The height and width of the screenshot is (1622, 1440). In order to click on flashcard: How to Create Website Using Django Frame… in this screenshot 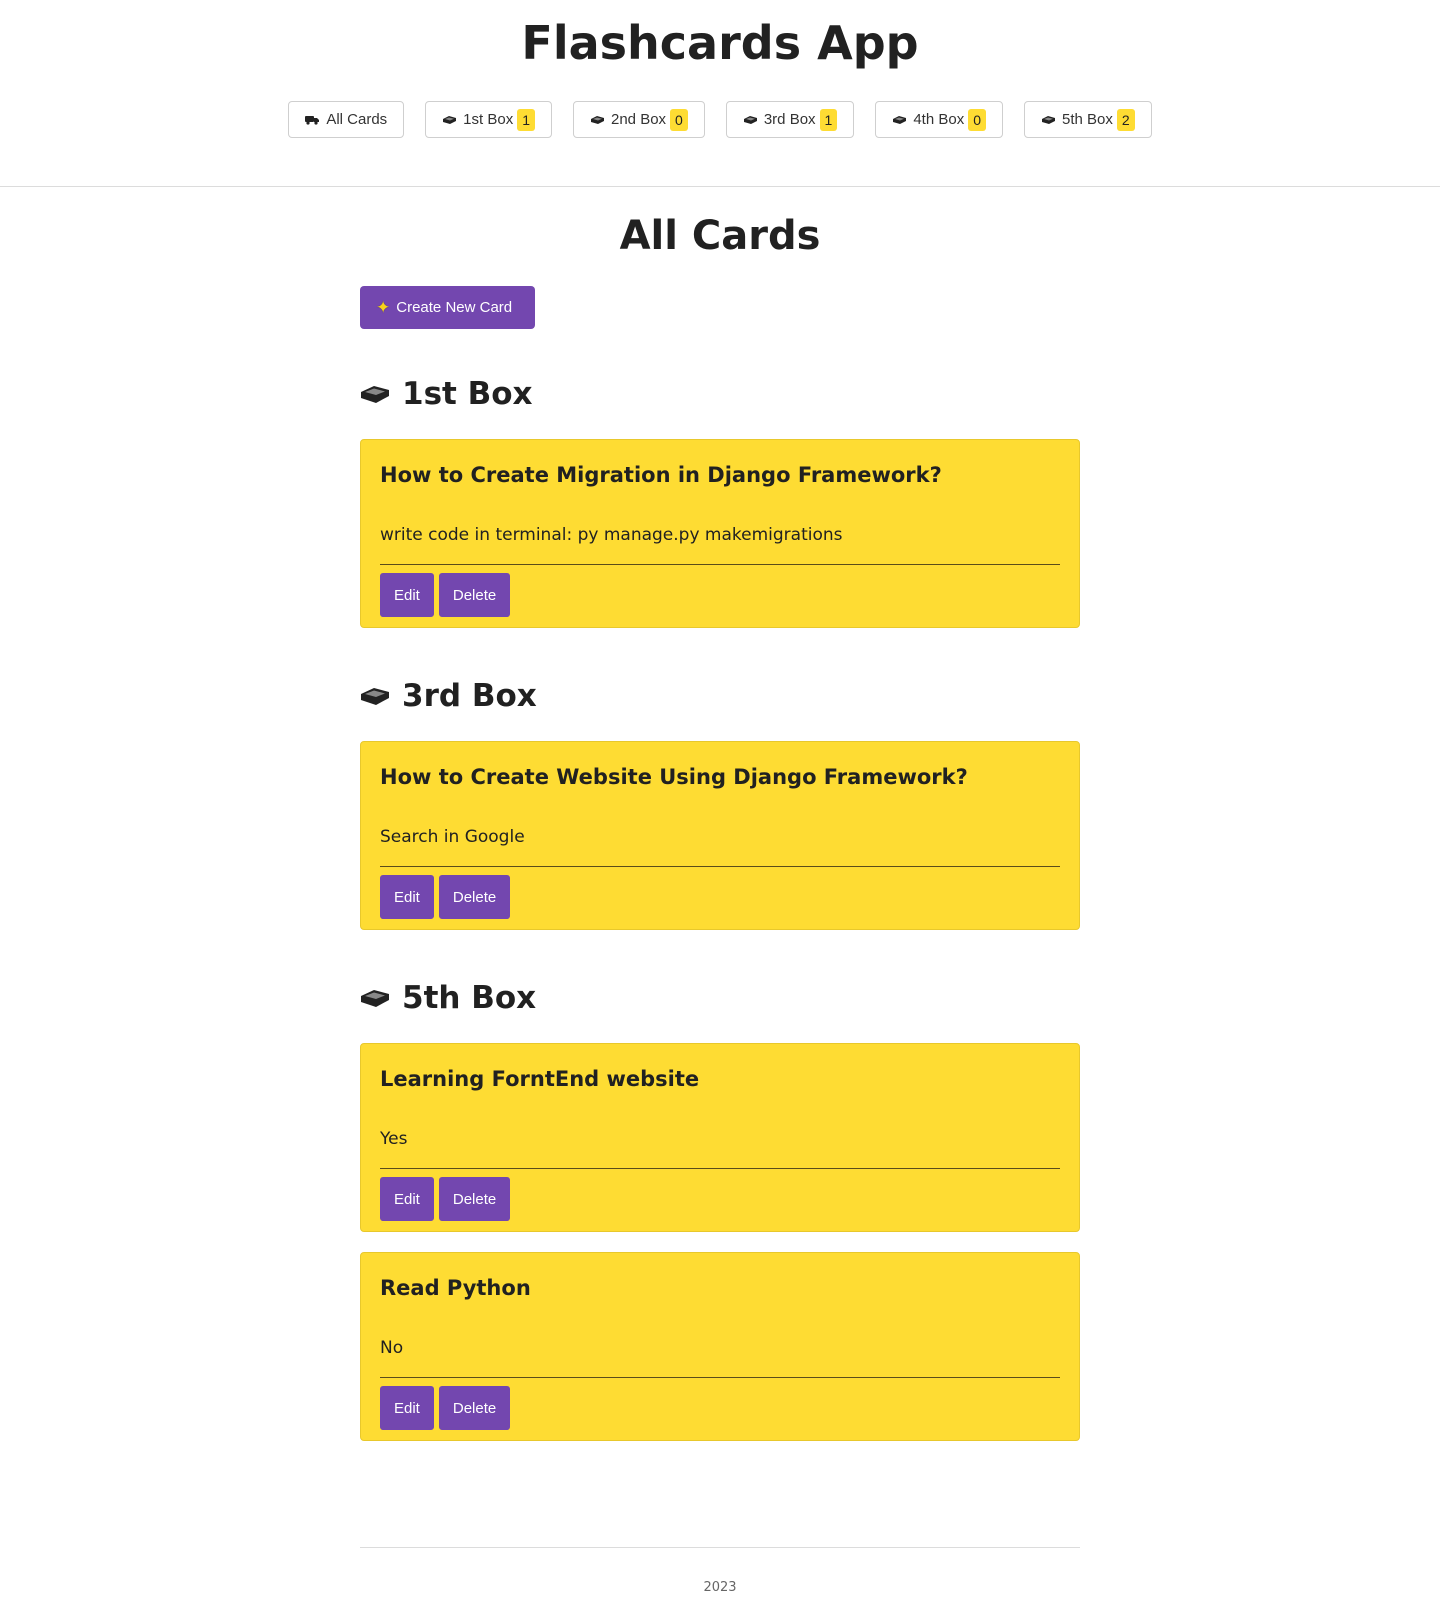, I will do `click(720, 835)`.